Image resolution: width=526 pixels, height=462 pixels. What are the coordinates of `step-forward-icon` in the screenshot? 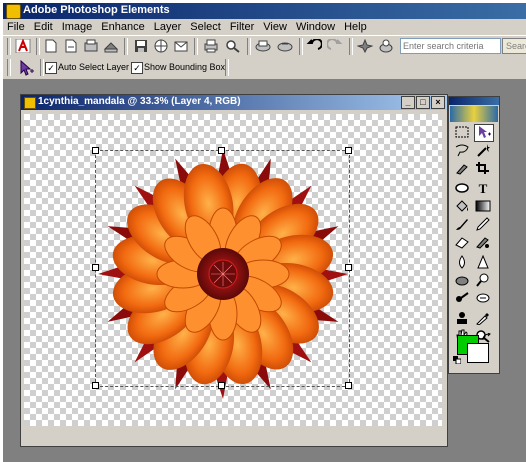 It's located at (334, 45).